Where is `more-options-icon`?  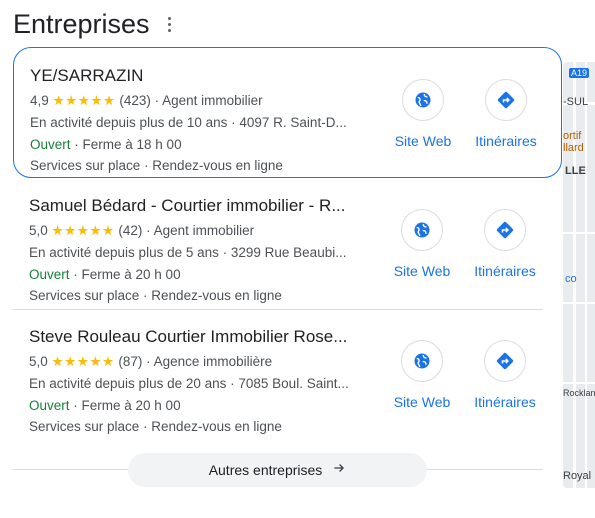 more-options-icon is located at coordinates (170, 24).